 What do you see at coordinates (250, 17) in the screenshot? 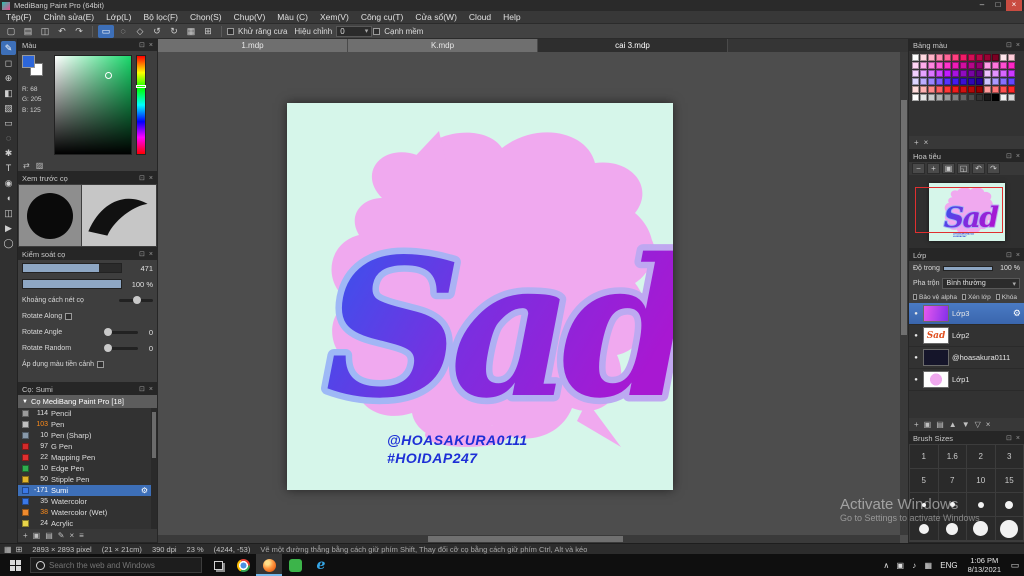
I see `menu-item-ch-p-v: Chụp(V)` at bounding box center [250, 17].